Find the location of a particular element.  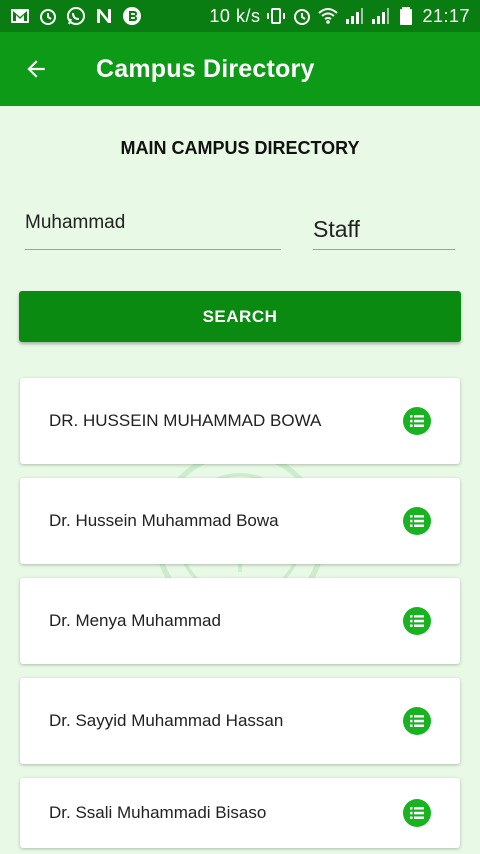

app-bar: Campus Directory is located at coordinates (240, 69).